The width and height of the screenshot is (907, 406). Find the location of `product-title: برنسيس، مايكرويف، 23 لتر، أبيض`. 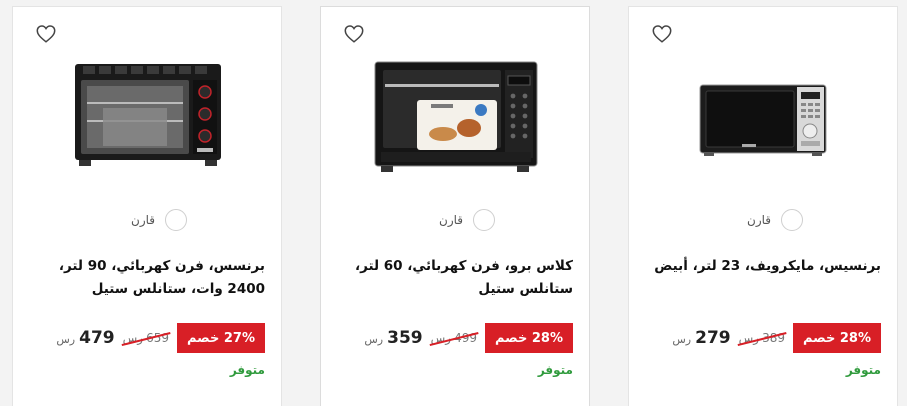

product-title: برنسيس، مايكرويف، 23 لتر، أبيض is located at coordinates (762, 266).